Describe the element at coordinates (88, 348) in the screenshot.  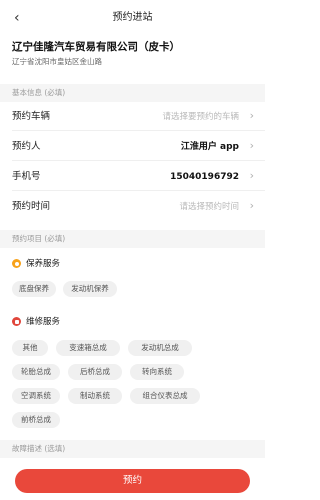
I see `chip-repair-1: 变速箱总成` at that location.